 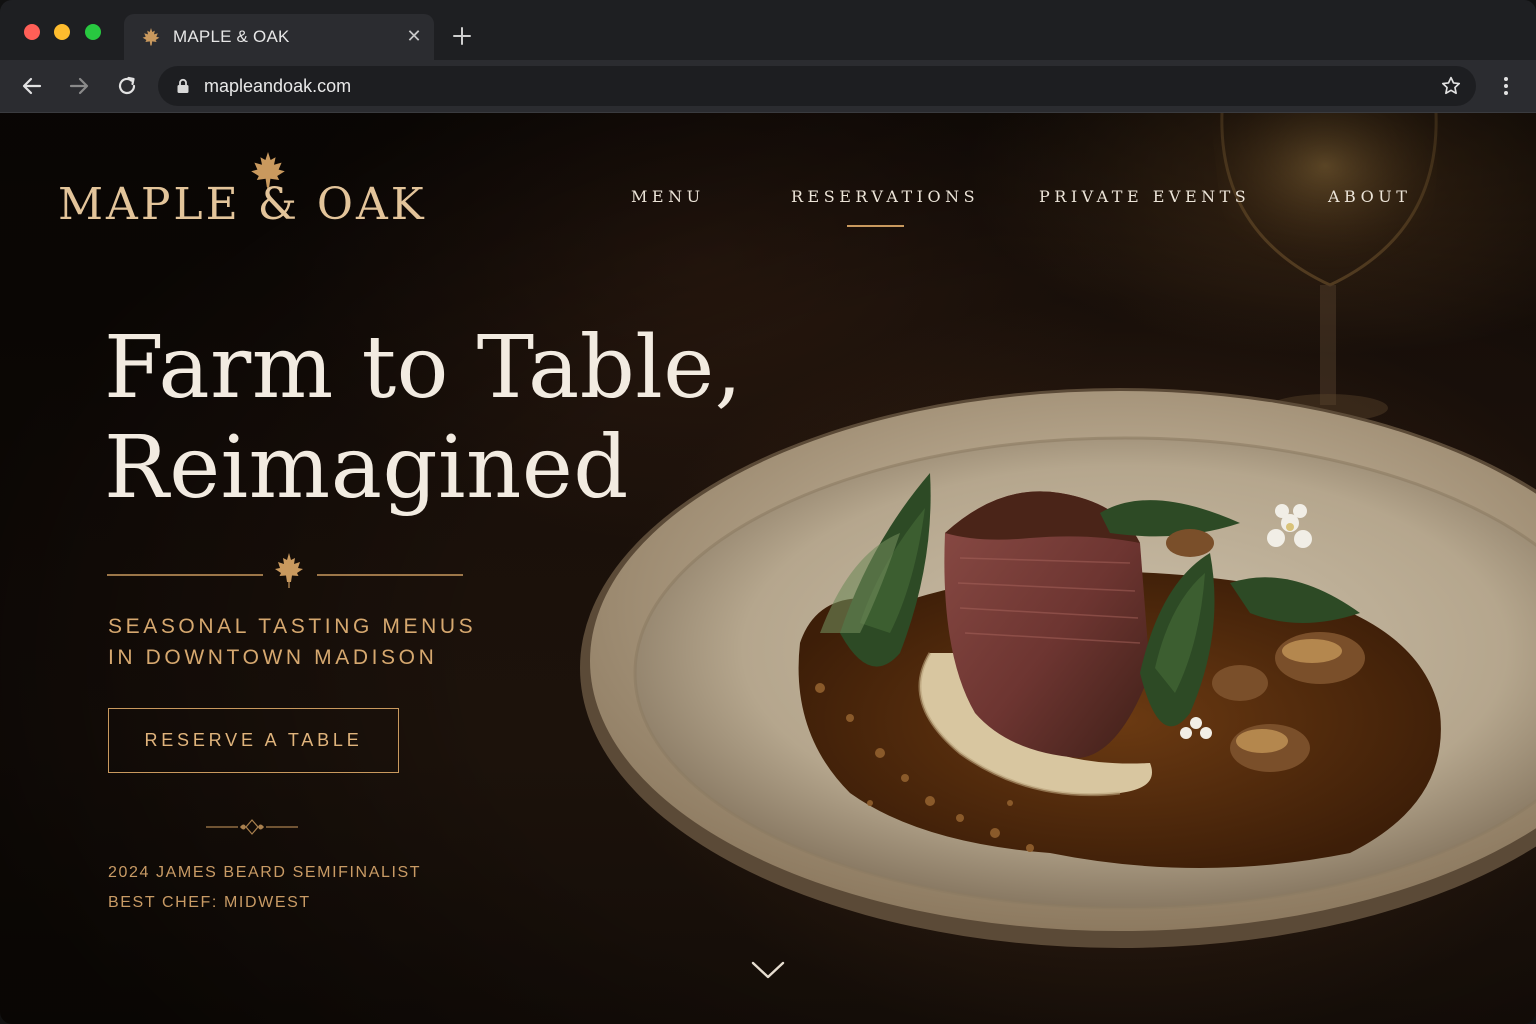 I want to click on site-logo: MAPLE & OAK, so click(x=241, y=191).